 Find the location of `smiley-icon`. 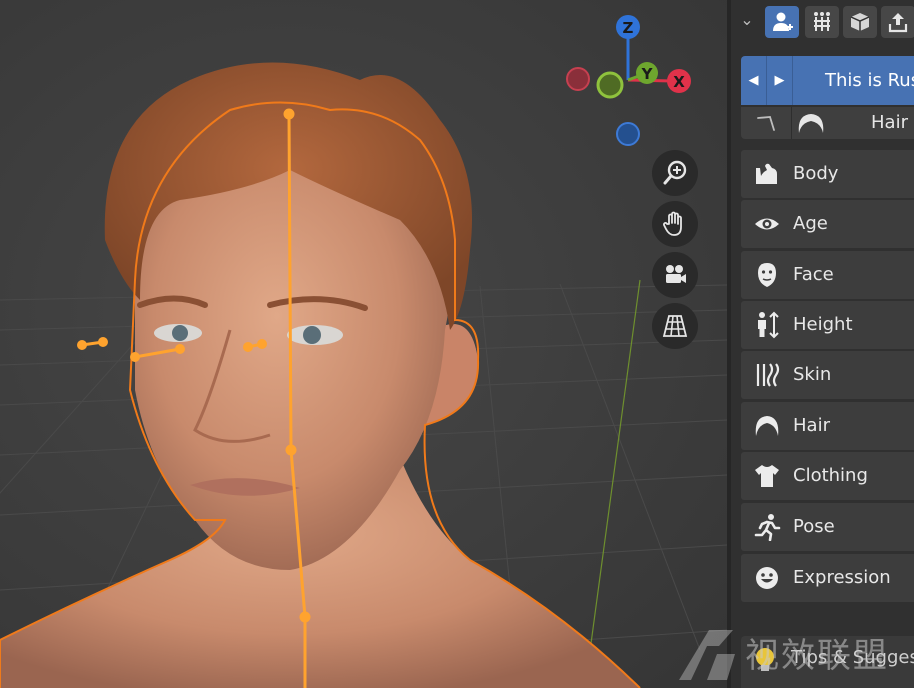

smiley-icon is located at coordinates (767, 578).